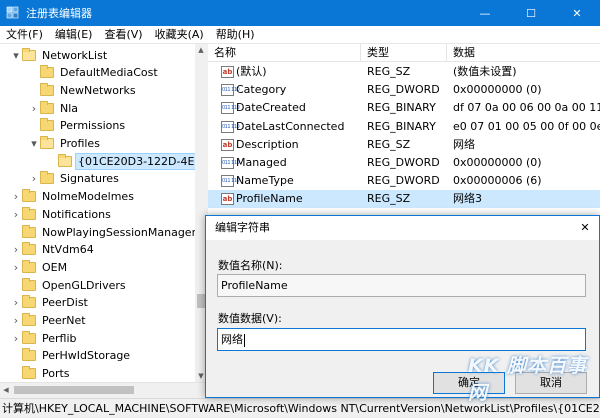  What do you see at coordinates (261, 90) in the screenshot?
I see `value-name: Category` at bounding box center [261, 90].